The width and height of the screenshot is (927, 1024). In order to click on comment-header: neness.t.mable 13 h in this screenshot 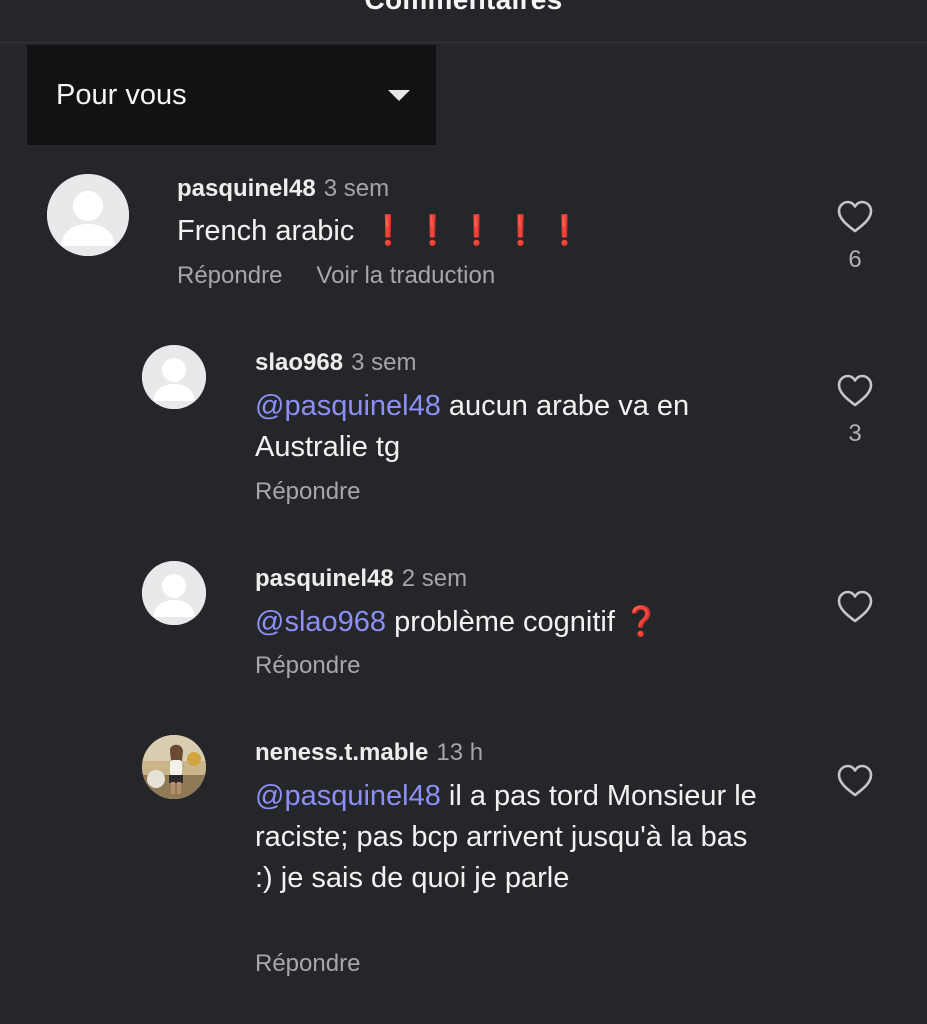, I will do `click(369, 753)`.